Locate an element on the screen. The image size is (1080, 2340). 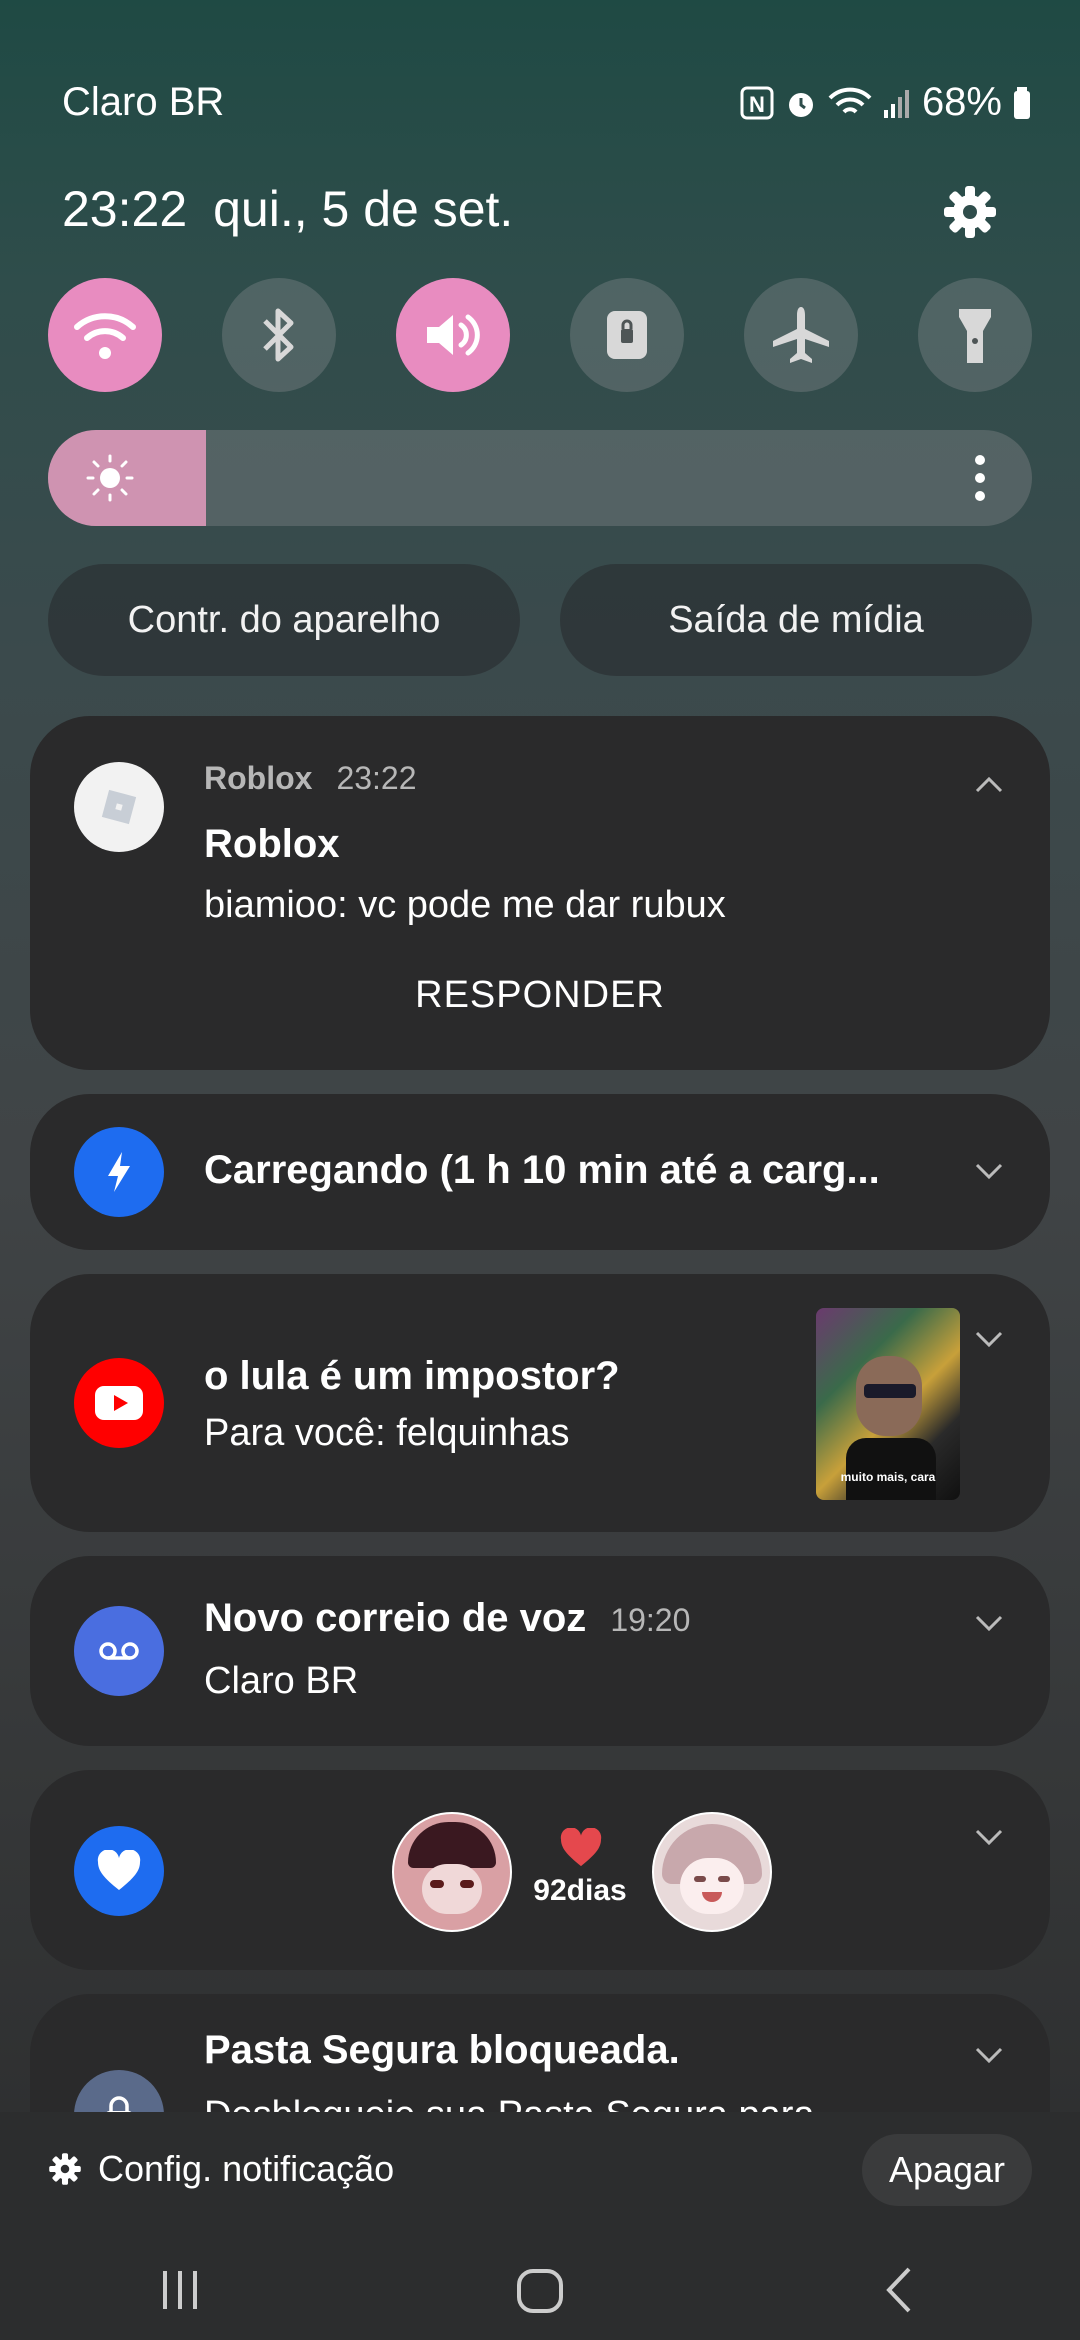
youtube-text: Para você: felquinhas is located at coordinates (387, 1433).